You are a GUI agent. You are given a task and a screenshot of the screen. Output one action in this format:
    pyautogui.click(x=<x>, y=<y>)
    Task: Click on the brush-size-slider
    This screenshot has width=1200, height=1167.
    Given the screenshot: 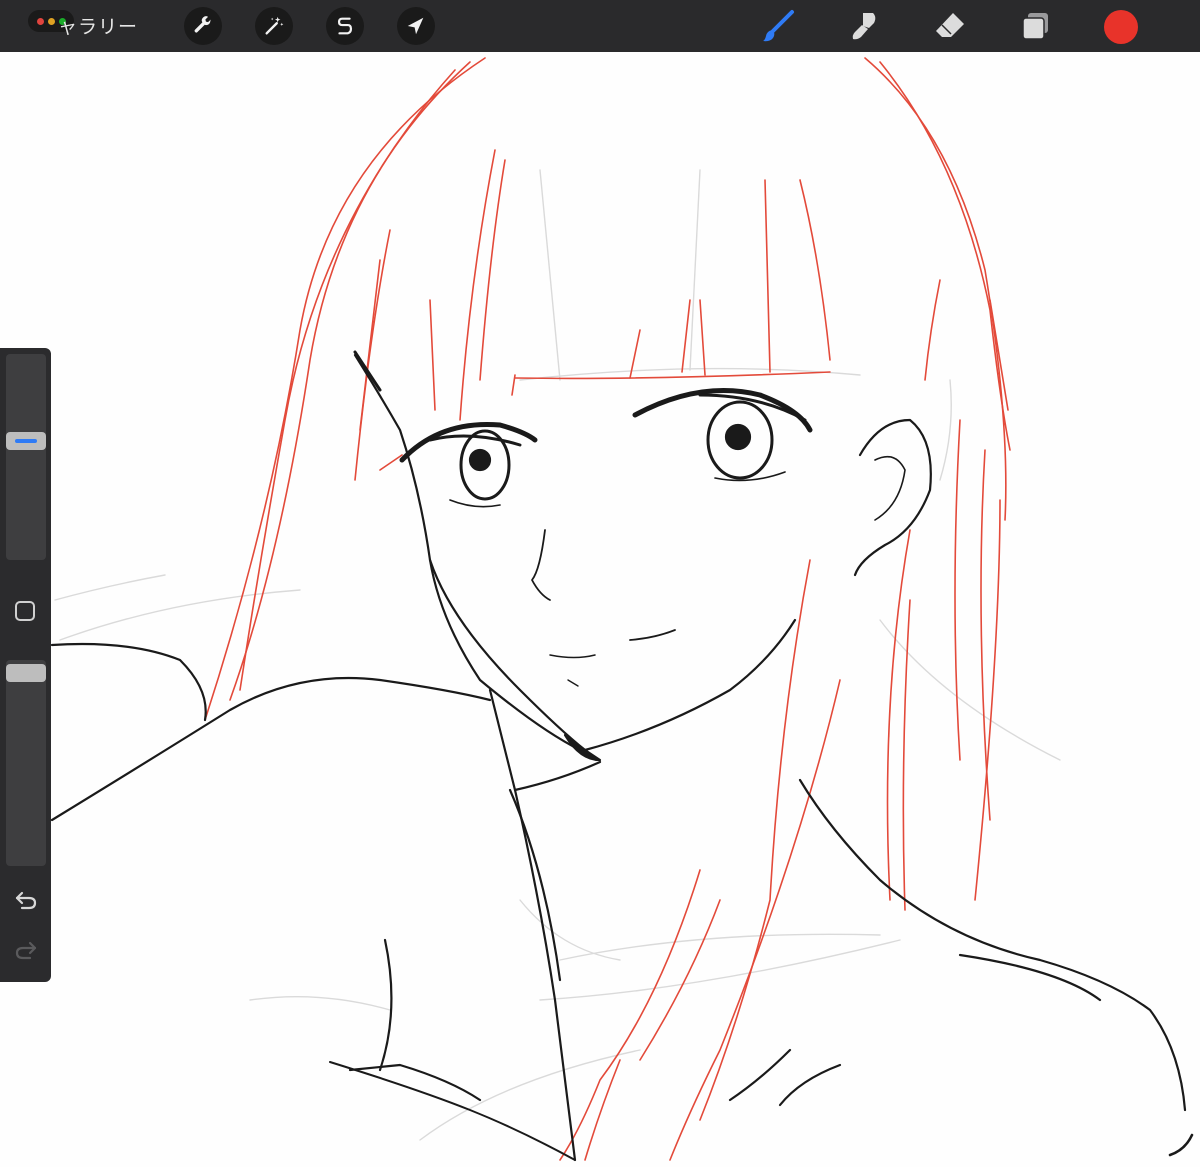 What is the action you would take?
    pyautogui.click(x=26, y=457)
    